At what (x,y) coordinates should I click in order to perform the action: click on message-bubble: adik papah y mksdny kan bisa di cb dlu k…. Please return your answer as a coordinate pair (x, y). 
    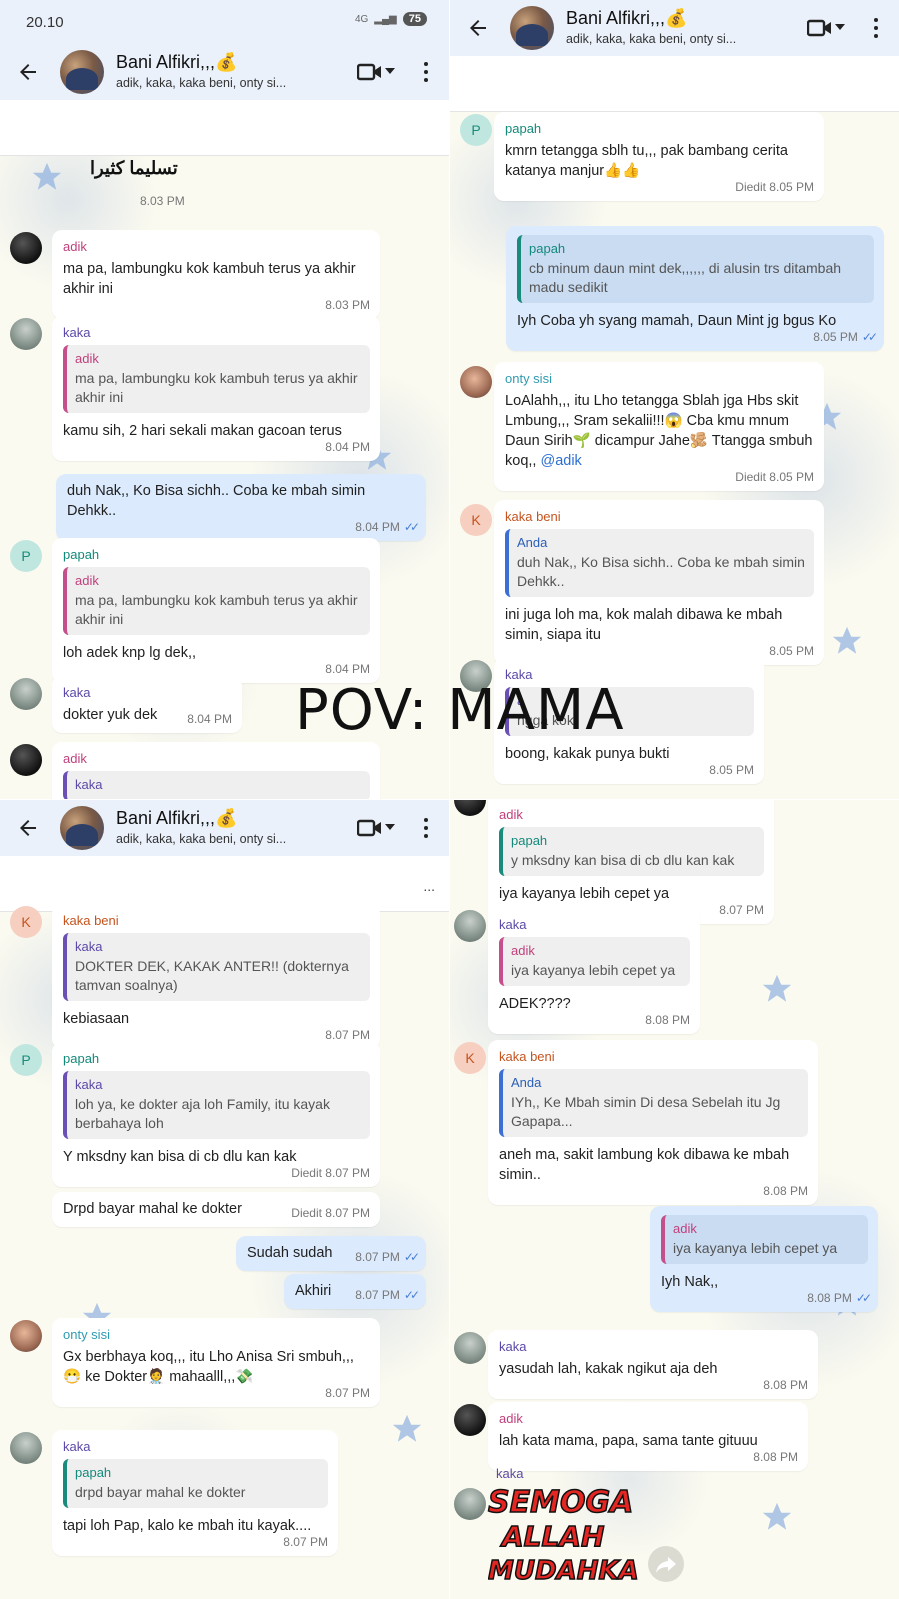
    Looking at the image, I should click on (631, 862).